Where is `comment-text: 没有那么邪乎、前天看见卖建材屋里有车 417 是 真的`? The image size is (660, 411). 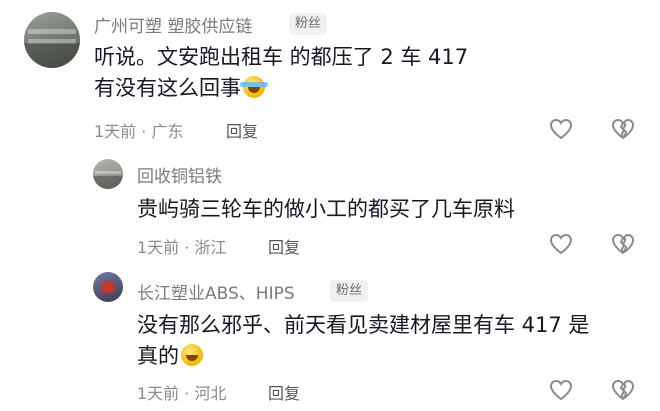
comment-text: 没有那么邪乎、前天看见卖建材屋里有车 417 是 真的 is located at coordinates (363, 341).